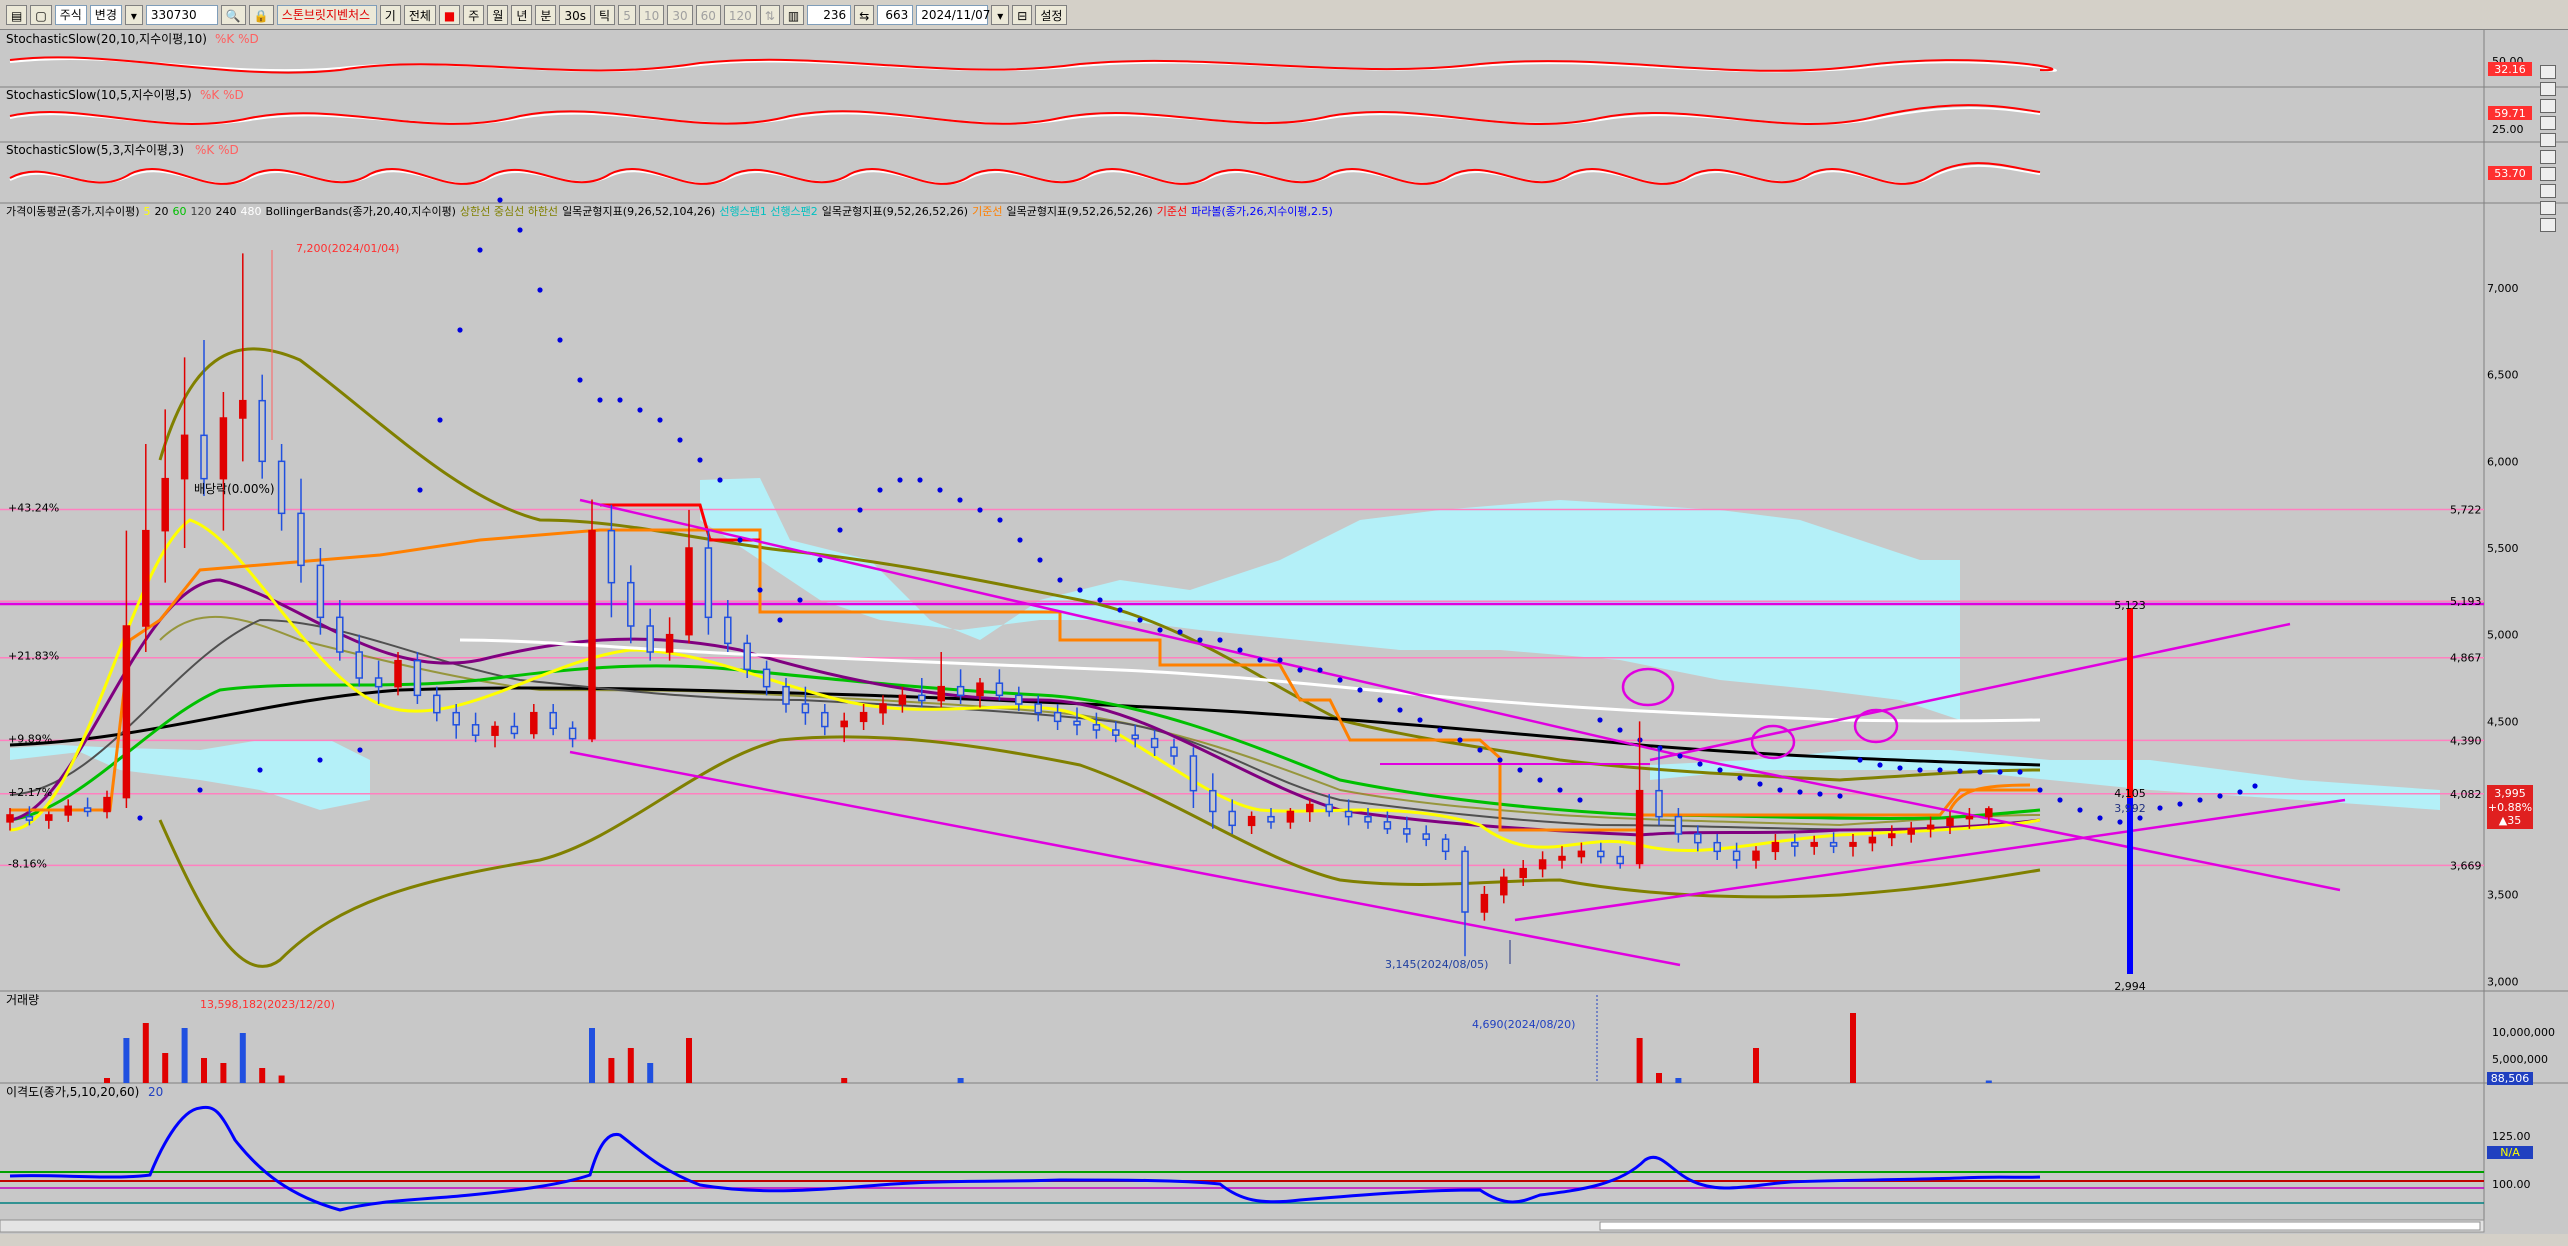 This screenshot has height=1246, width=2568. I want to click on delete-tool-icon, so click(2548, 225).